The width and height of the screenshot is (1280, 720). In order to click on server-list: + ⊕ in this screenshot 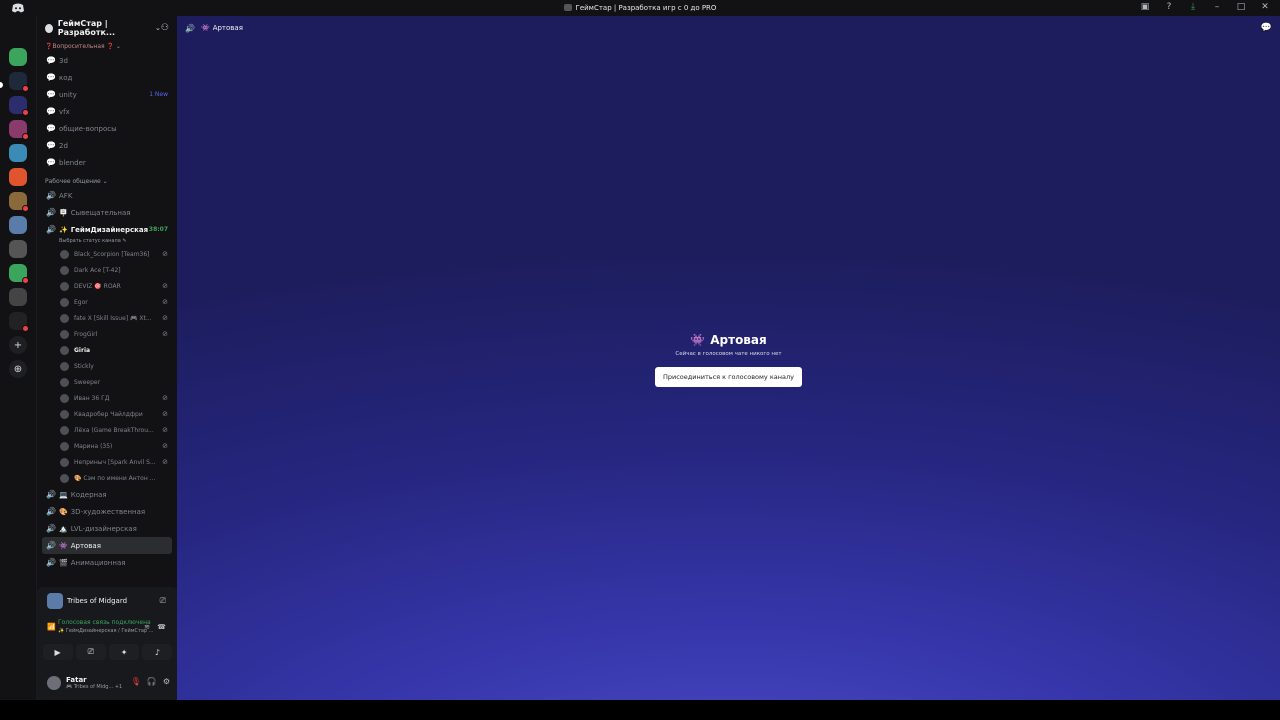, I will do `click(18, 358)`.